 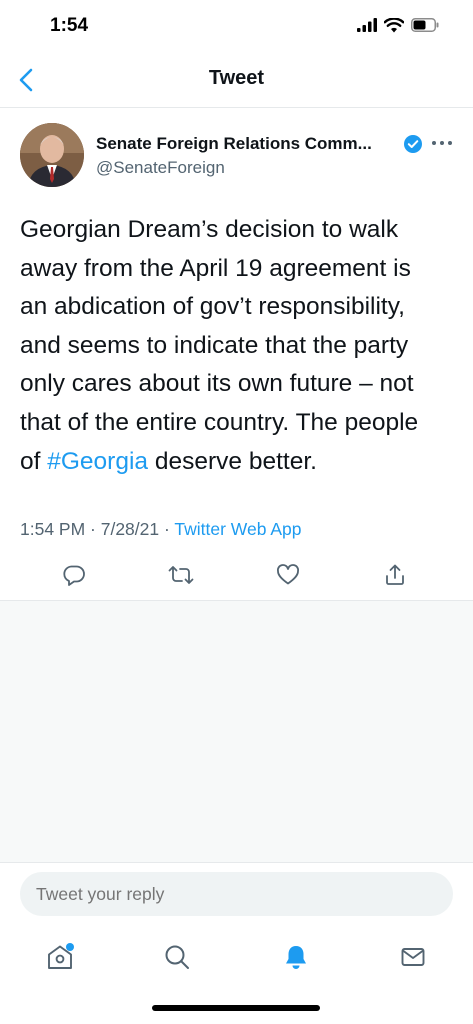 What do you see at coordinates (217, 384) in the screenshot?
I see `tweet-text-line: only cares about its own future – not` at bounding box center [217, 384].